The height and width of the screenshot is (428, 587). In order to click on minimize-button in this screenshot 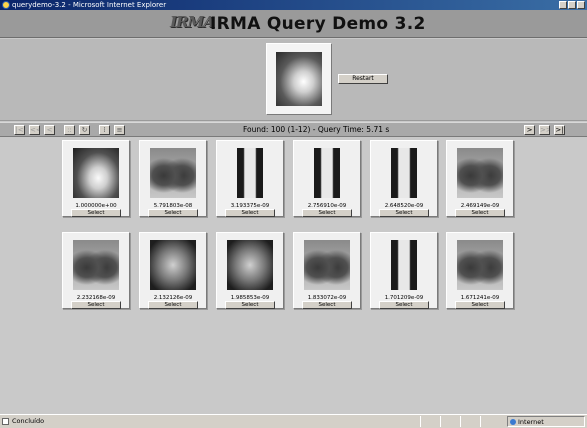, I will do `click(563, 5)`.